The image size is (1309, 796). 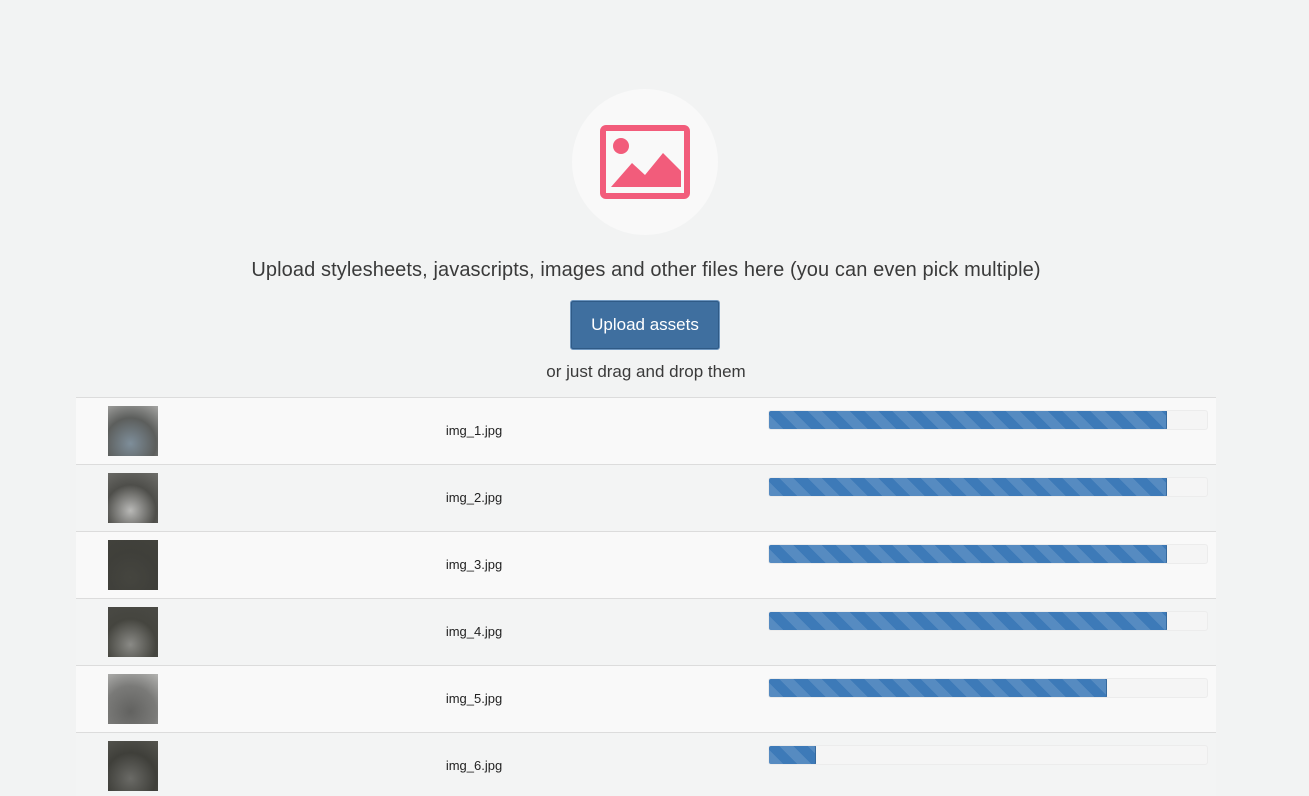 What do you see at coordinates (646, 497) in the screenshot?
I see `file-row: img_2.jpg` at bounding box center [646, 497].